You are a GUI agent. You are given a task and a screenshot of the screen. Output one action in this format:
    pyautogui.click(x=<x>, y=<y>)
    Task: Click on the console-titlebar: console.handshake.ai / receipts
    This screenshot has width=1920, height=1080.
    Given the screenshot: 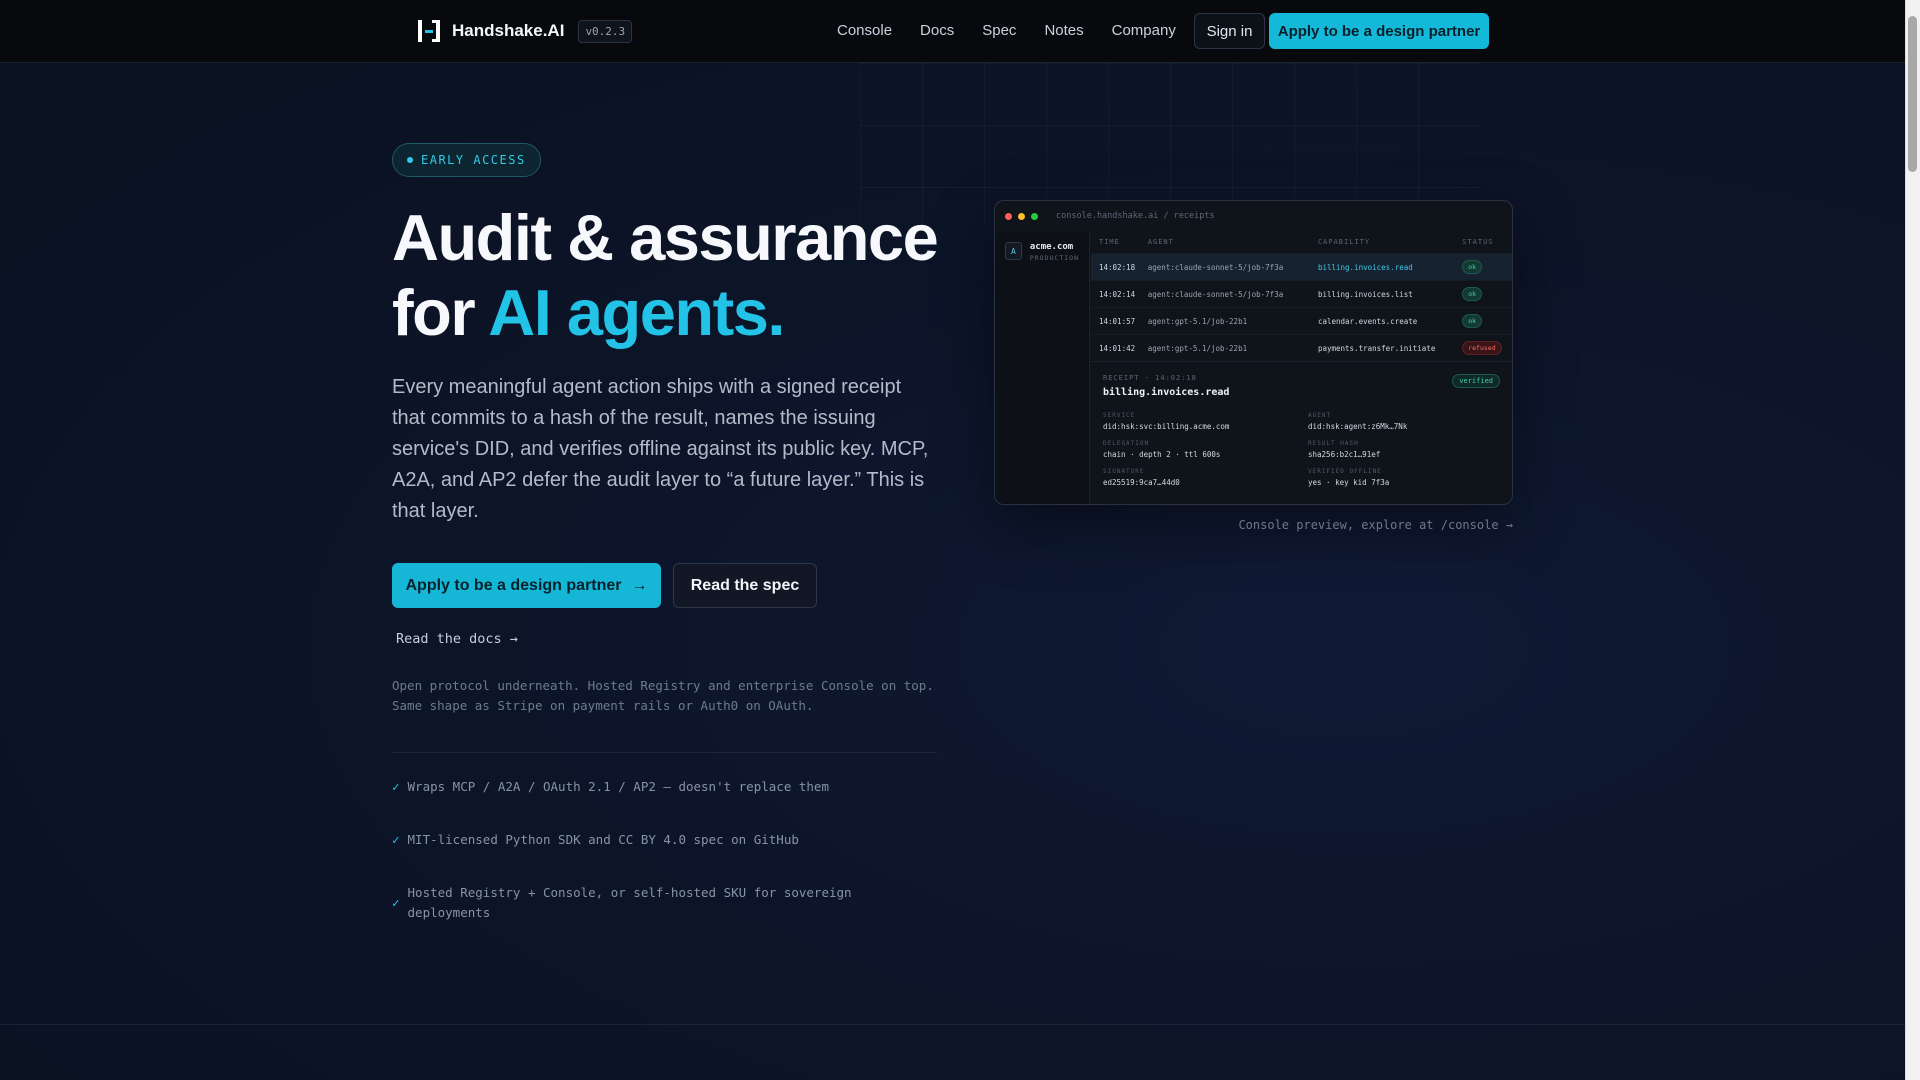 What is the action you would take?
    pyautogui.click(x=1253, y=216)
    